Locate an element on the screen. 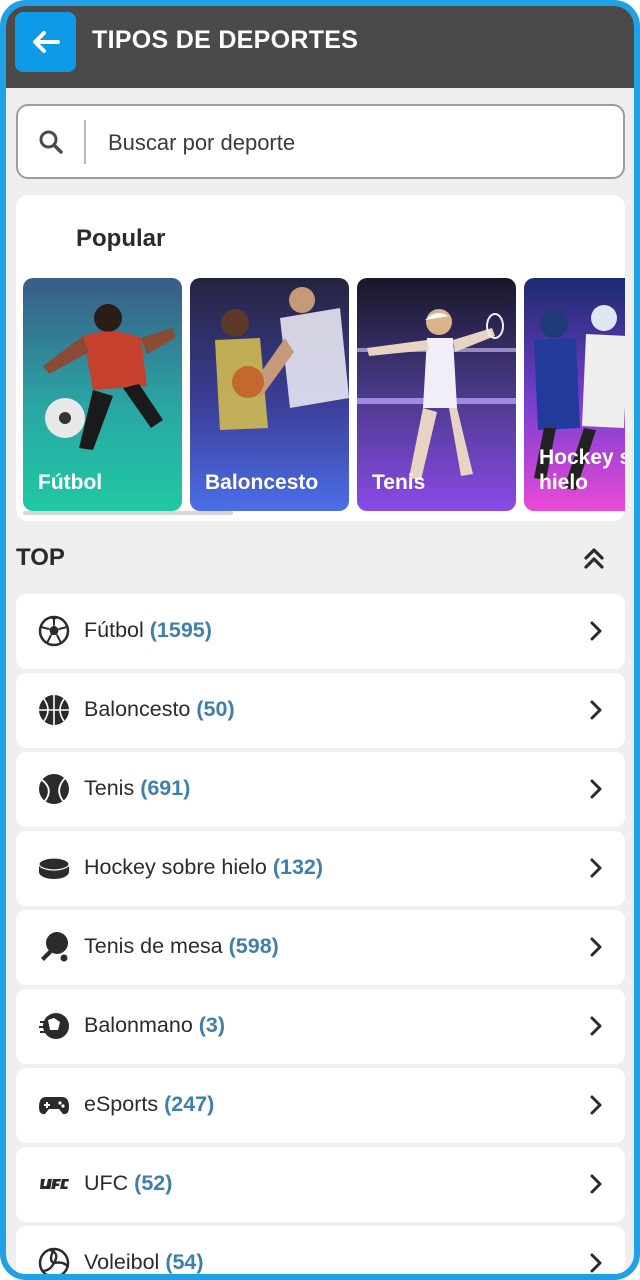 The height and width of the screenshot is (1280, 640). soccer-ball-icon is located at coordinates (54, 631).